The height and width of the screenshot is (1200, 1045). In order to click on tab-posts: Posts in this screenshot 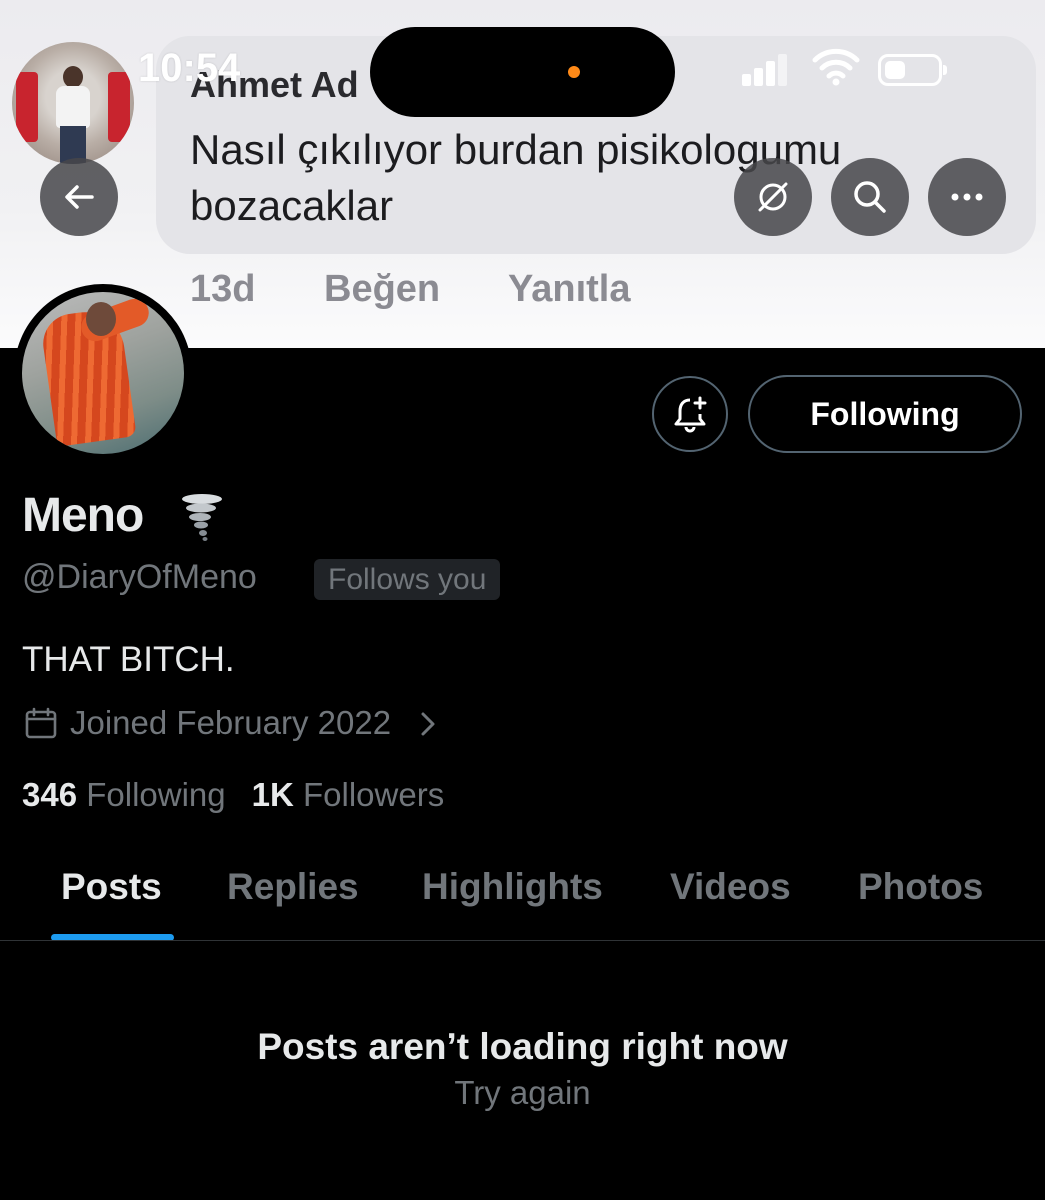, I will do `click(111, 887)`.